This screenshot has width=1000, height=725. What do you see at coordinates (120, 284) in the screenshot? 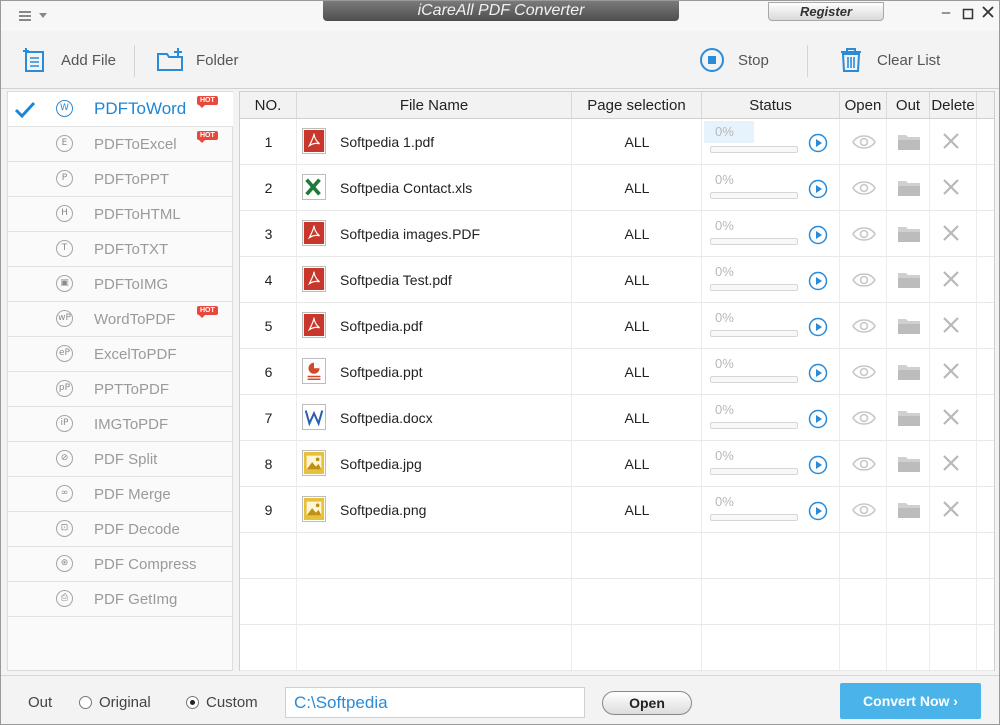
I see `sidebar-item: ▣ PDFToIMG` at bounding box center [120, 284].